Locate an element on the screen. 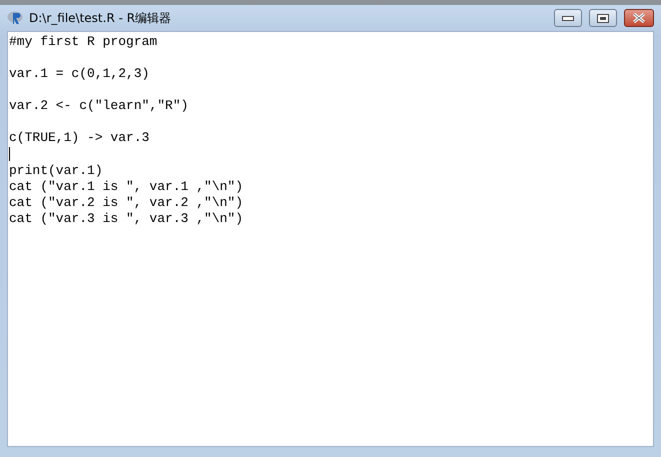 This screenshot has height=457, width=661. close-icon is located at coordinates (639, 18).